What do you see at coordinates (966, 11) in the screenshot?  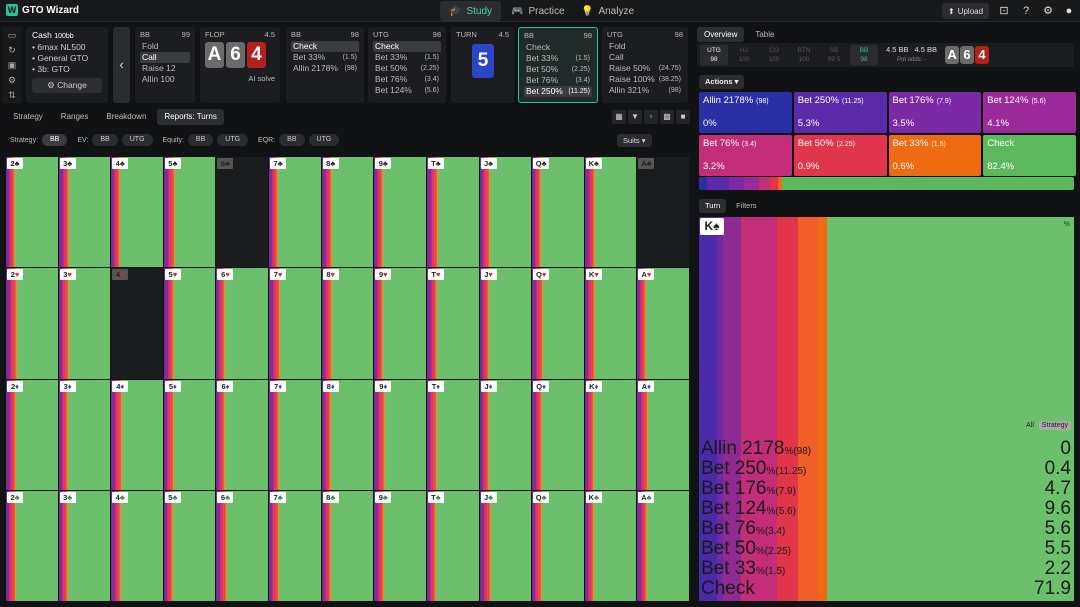 I see `upload-button: ⬆ Upload` at bounding box center [966, 11].